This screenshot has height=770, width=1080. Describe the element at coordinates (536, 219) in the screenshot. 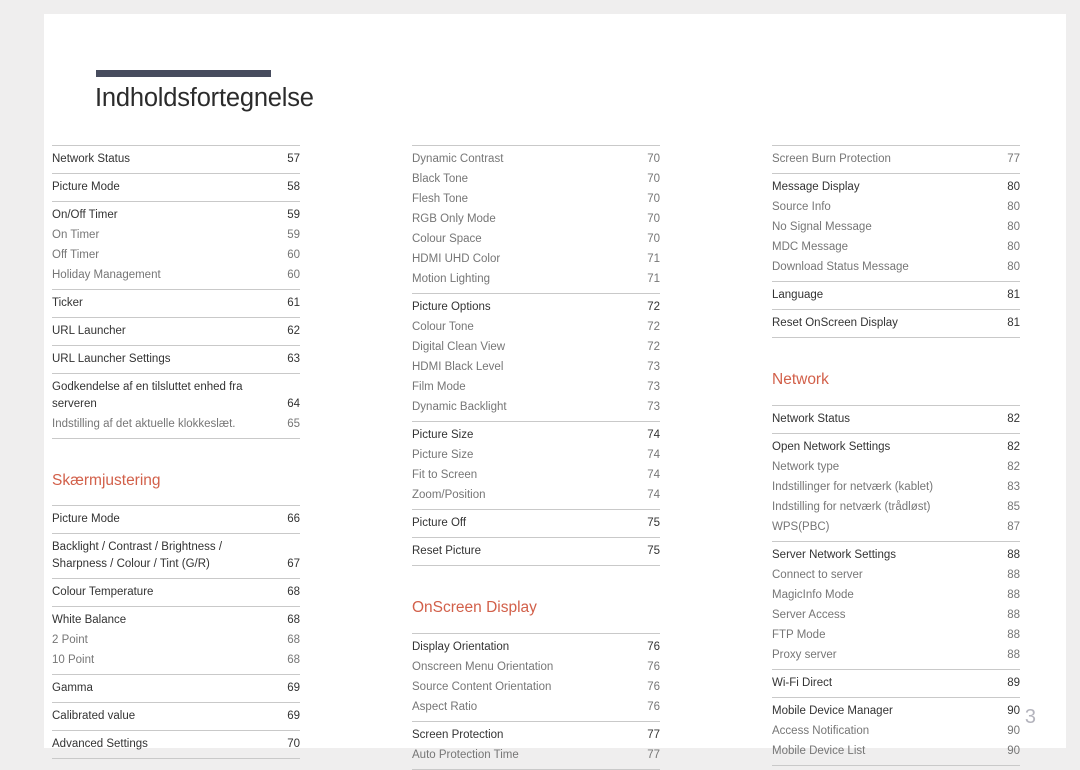

I see `toc-entry: RGB Only Mode 70` at that location.